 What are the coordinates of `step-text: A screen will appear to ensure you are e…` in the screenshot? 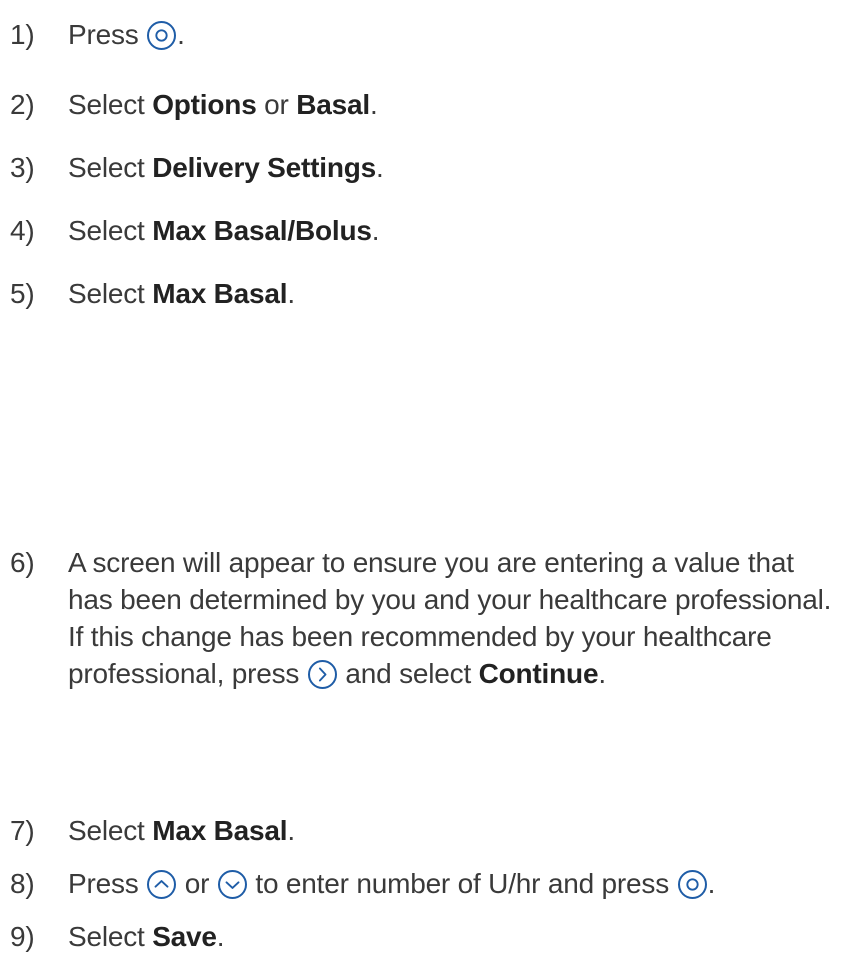 It's located at (467, 618).